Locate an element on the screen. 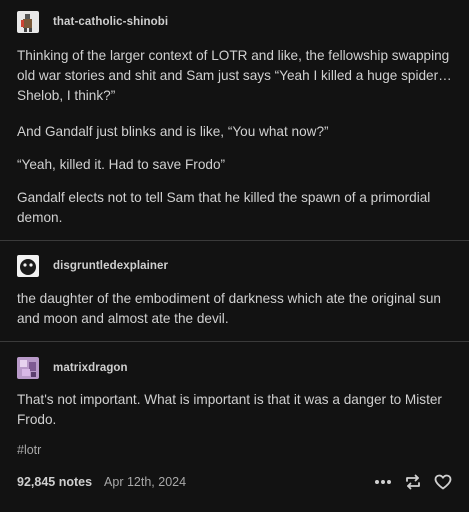 The height and width of the screenshot is (512, 469). username: disgruntledexplainer is located at coordinates (110, 266).